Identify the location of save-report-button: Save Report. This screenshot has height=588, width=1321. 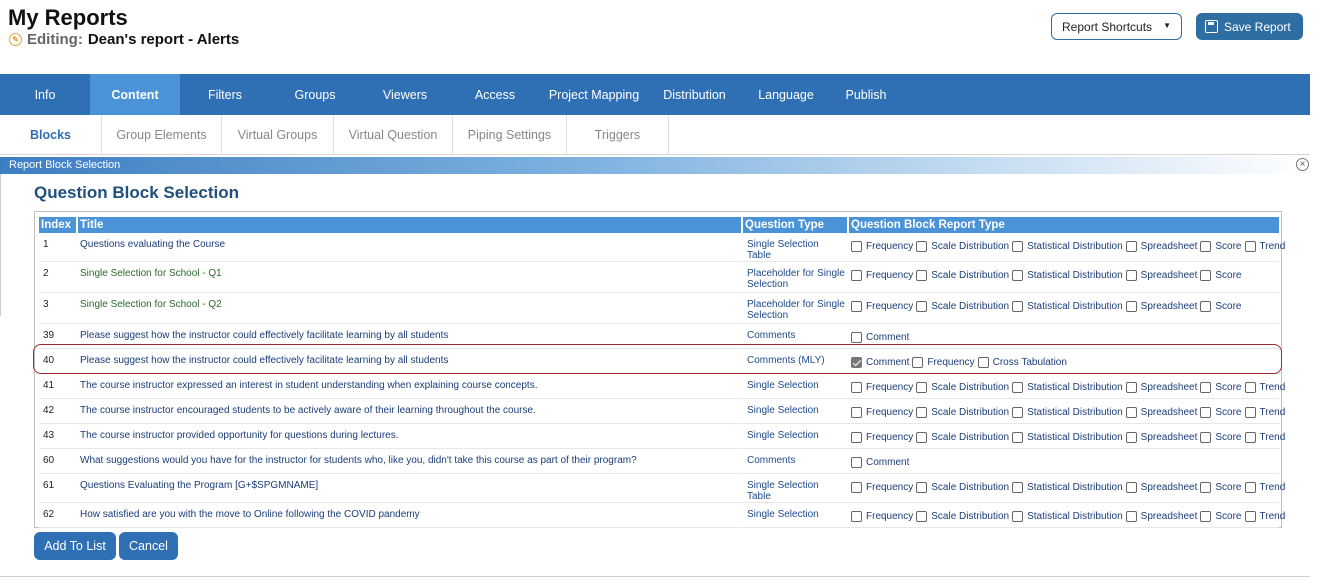
(1249, 26).